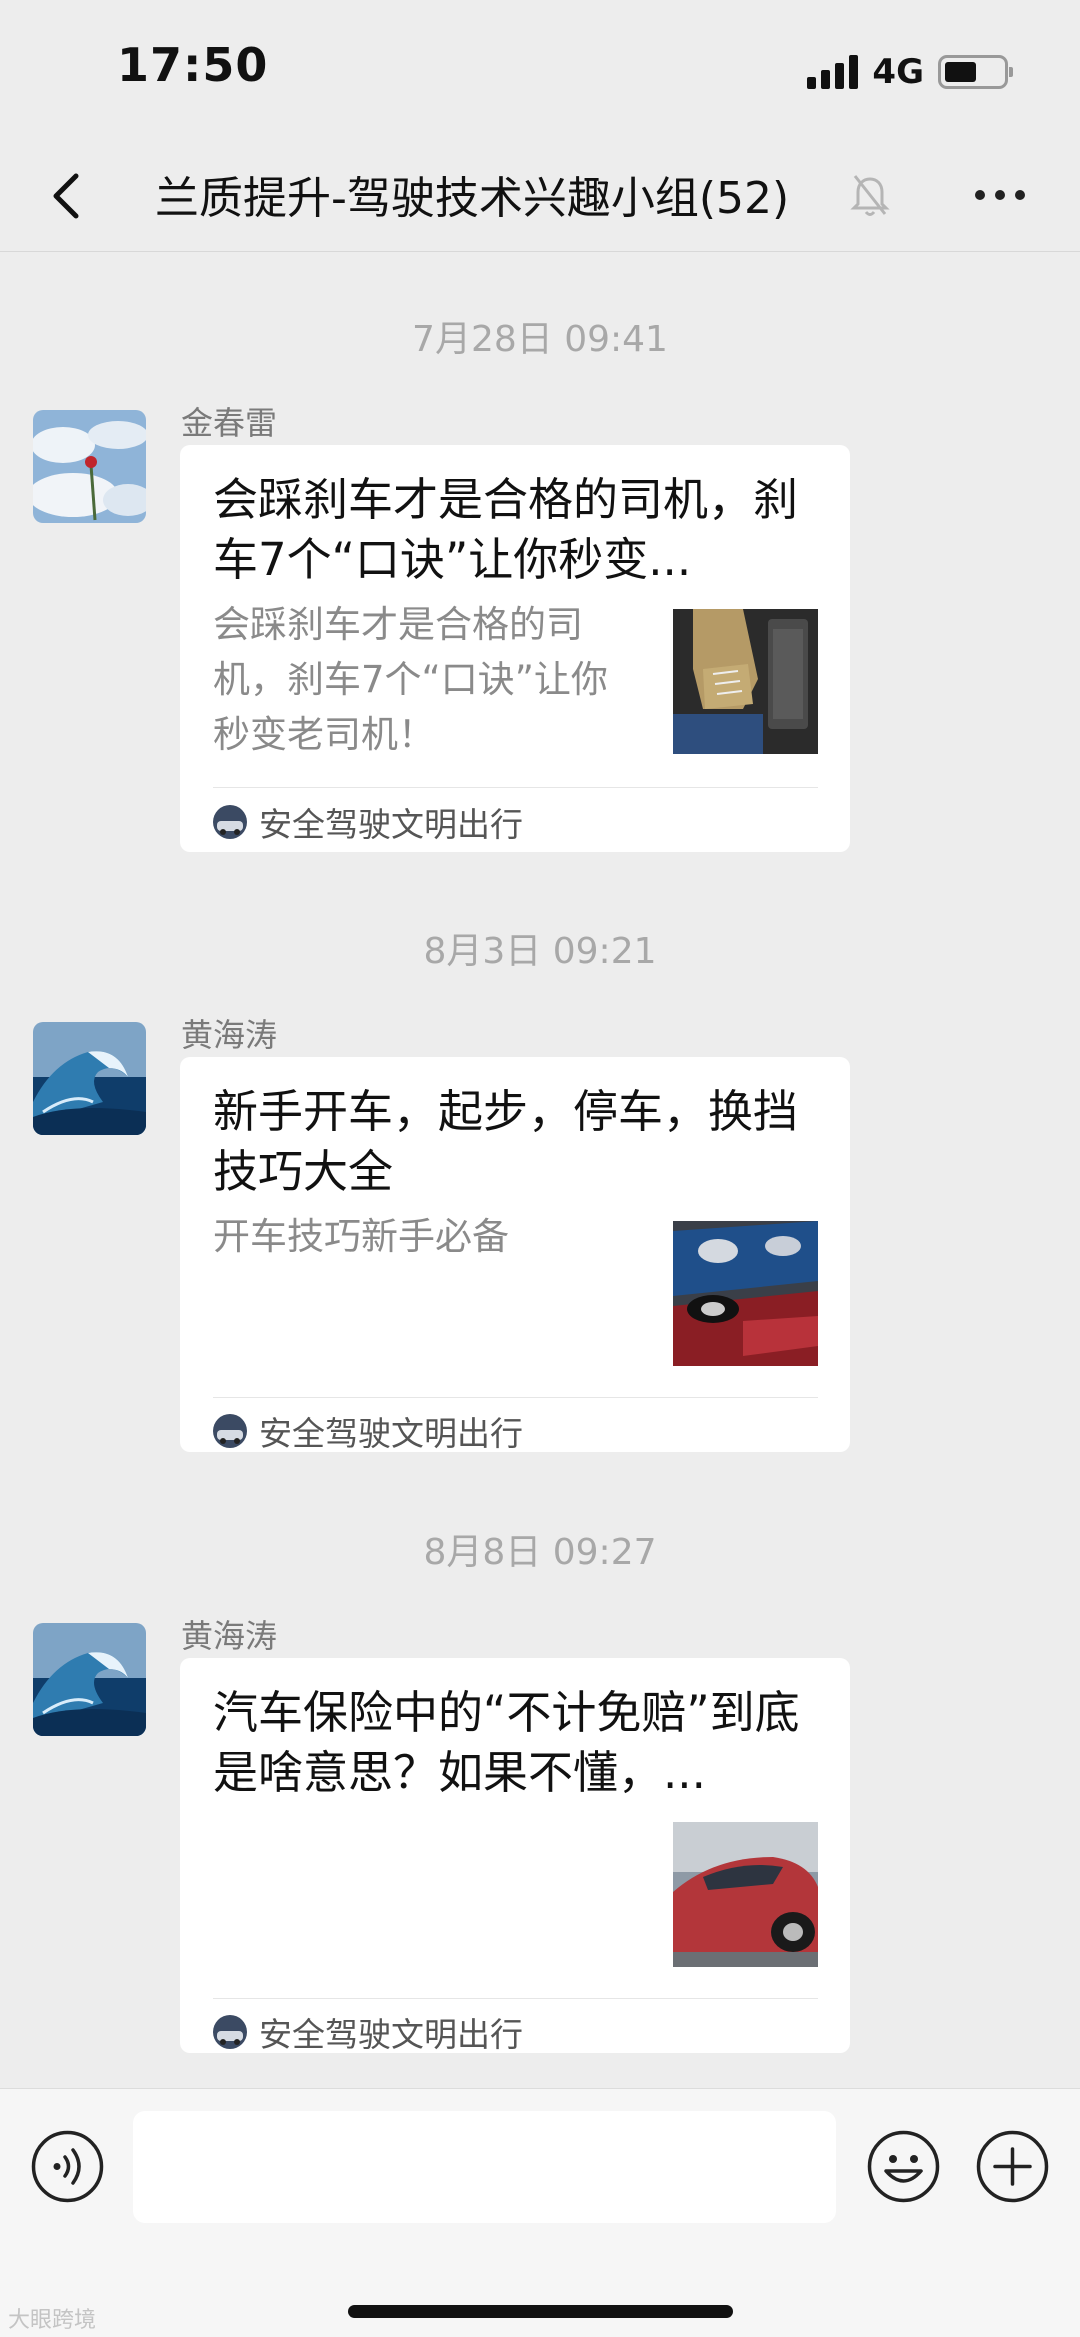 The image size is (1080, 2337). I want to click on back-icon, so click(70, 196).